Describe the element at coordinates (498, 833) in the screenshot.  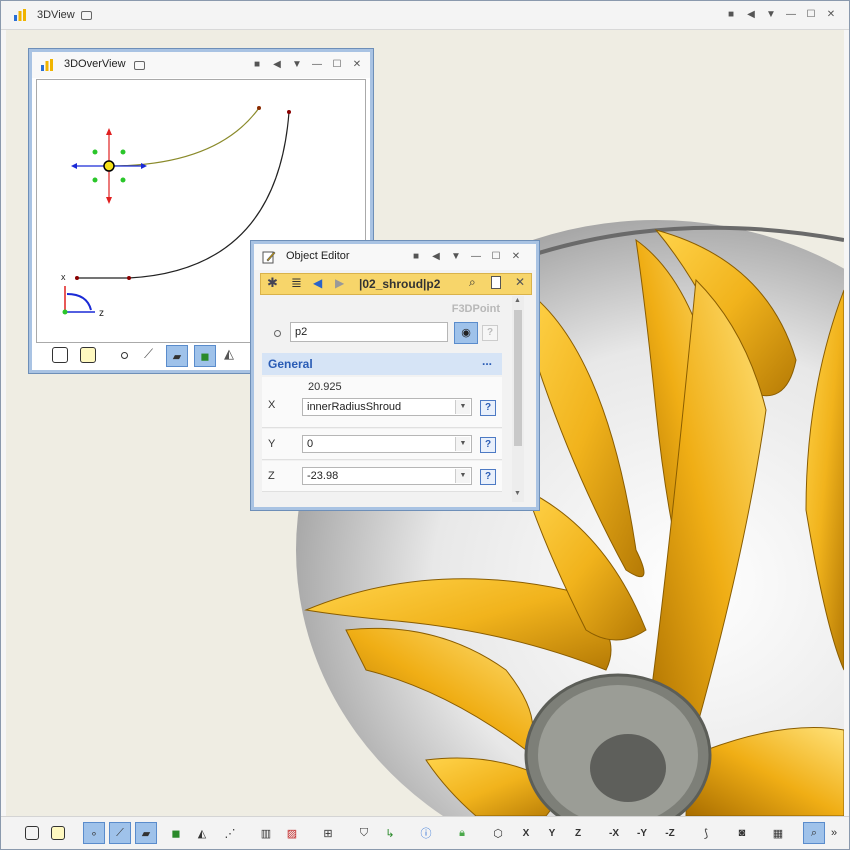
I see `cube-view-icon: ⬡` at that location.